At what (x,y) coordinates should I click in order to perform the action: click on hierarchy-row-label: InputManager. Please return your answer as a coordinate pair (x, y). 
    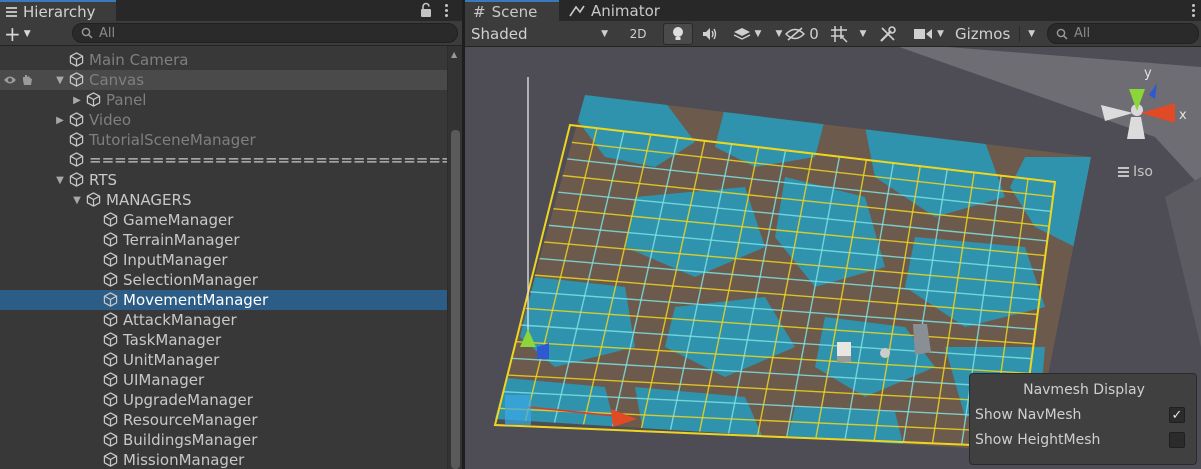
    Looking at the image, I should click on (175, 260).